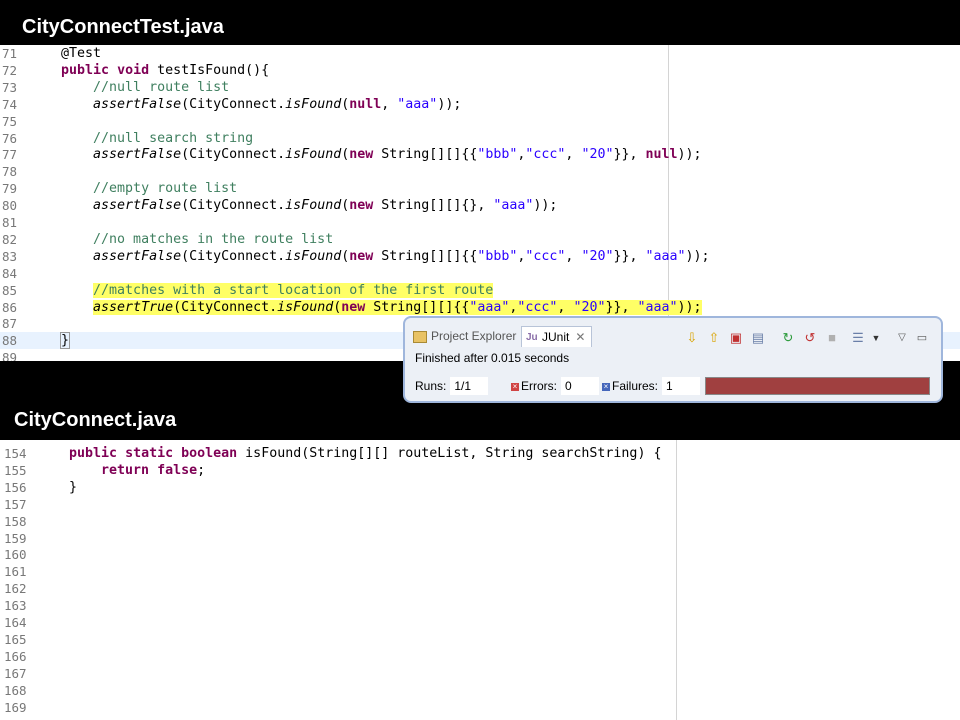 Image resolution: width=960 pixels, height=720 pixels. What do you see at coordinates (474, 336) in the screenshot?
I see `tab-project-explorer-label: Project Explorer` at bounding box center [474, 336].